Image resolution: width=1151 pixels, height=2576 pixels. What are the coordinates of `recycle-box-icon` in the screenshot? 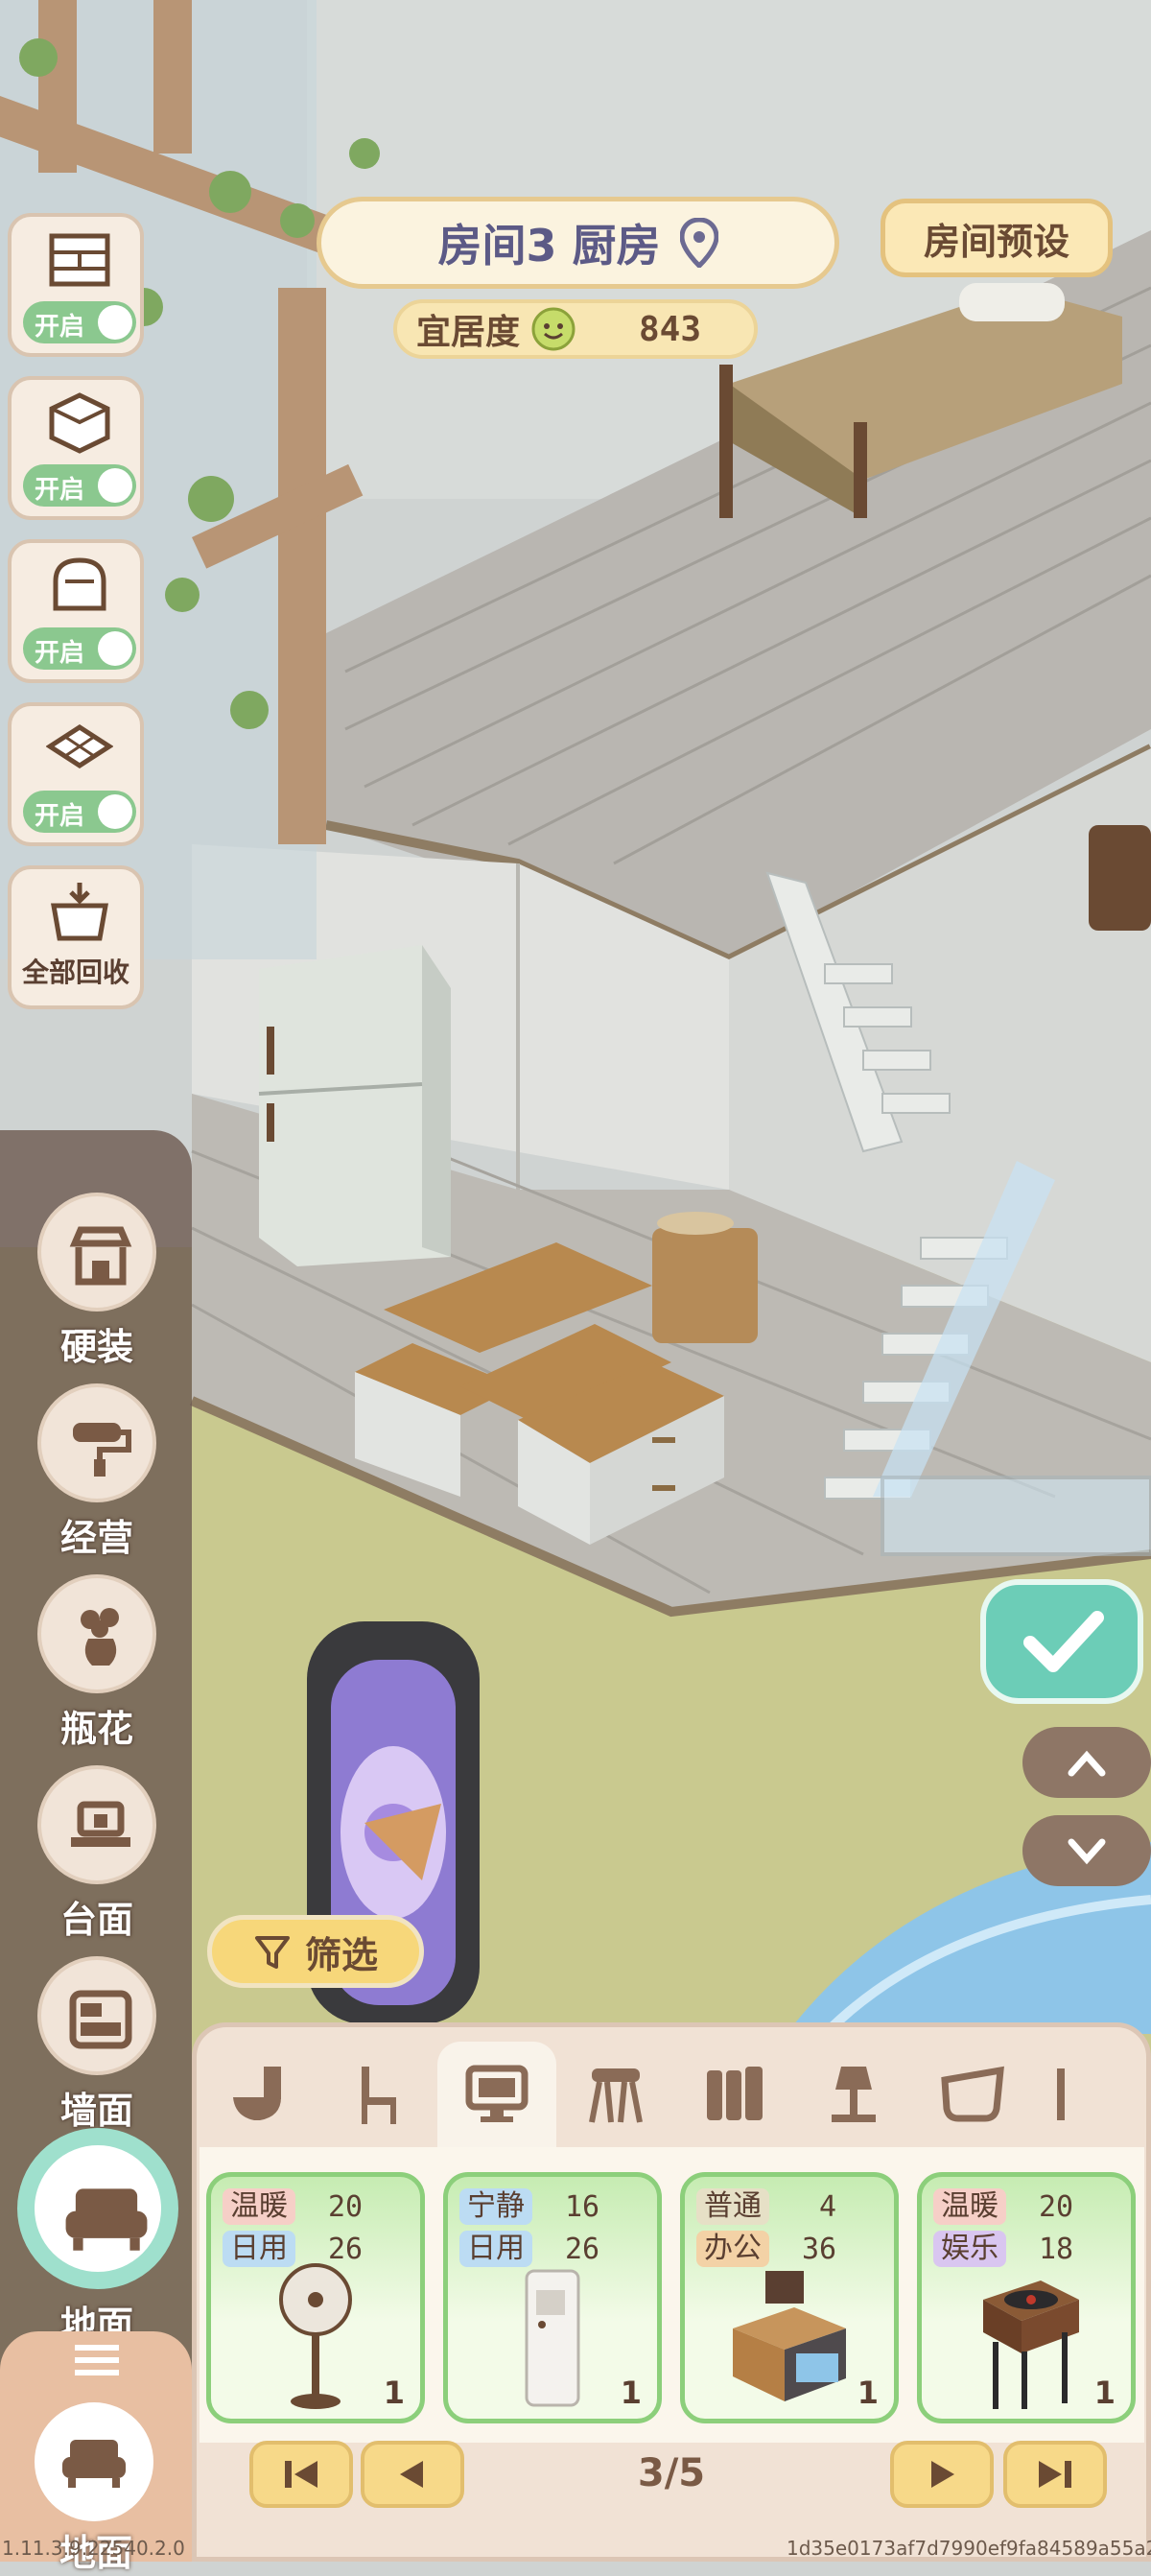 It's located at (79, 912).